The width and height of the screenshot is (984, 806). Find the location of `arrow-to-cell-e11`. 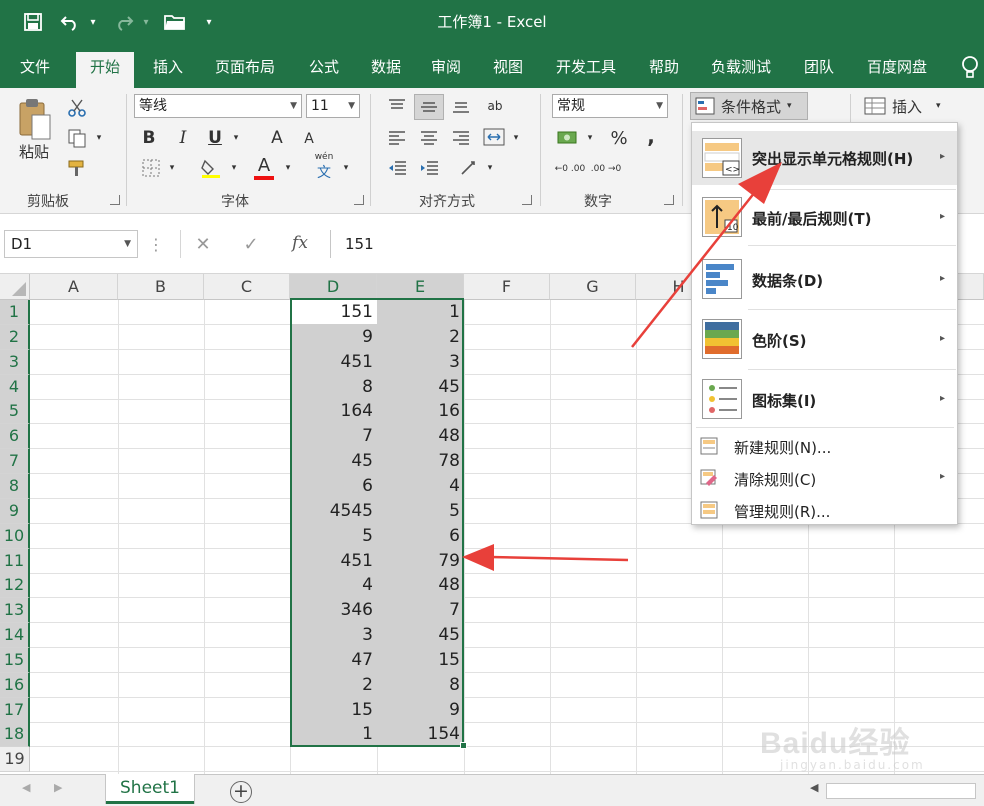

arrow-to-cell-e11 is located at coordinates (545, 557).